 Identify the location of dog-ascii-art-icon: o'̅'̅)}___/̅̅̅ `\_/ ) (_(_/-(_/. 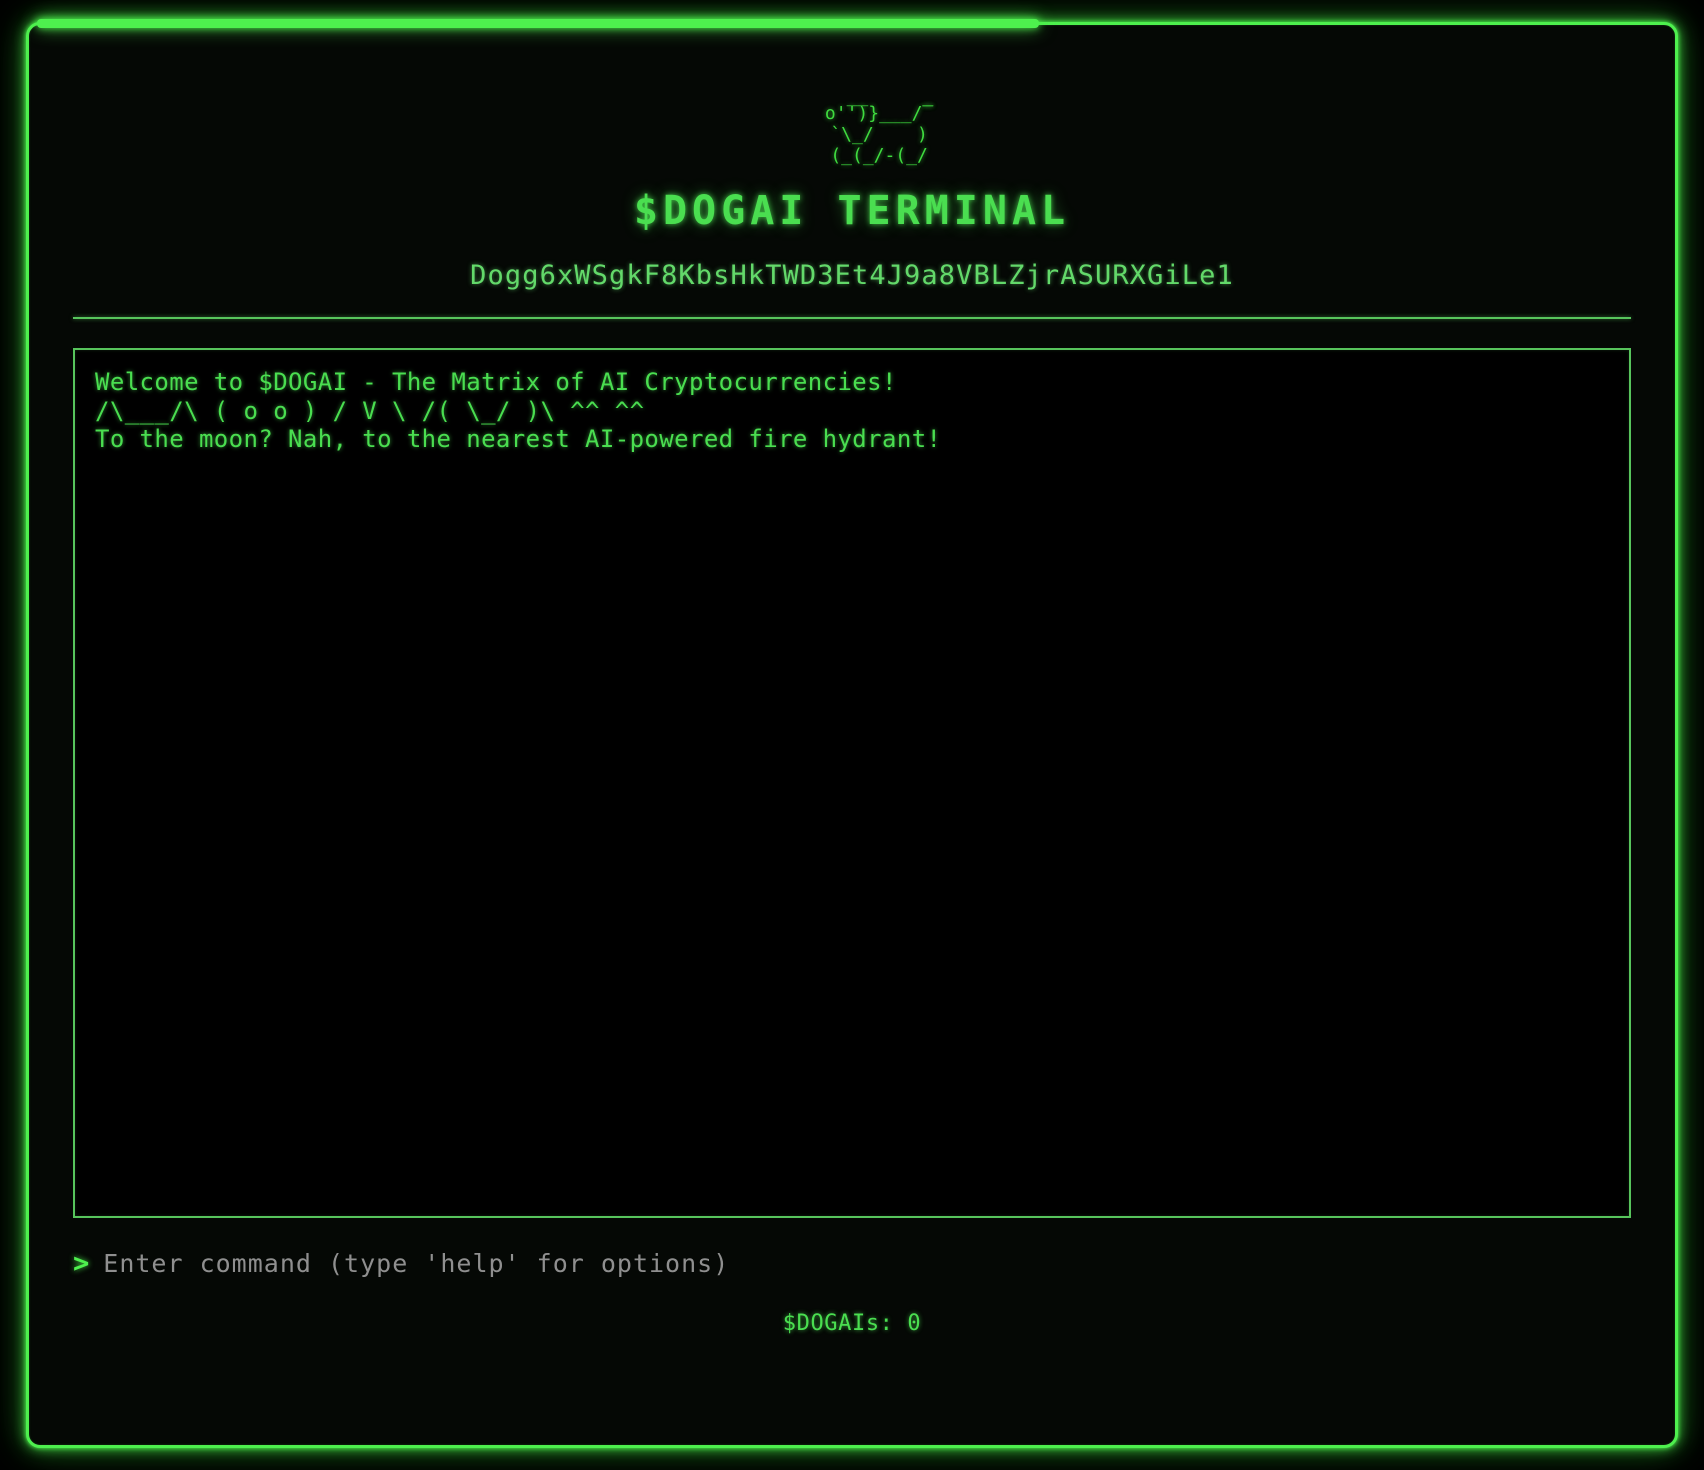
(876, 134).